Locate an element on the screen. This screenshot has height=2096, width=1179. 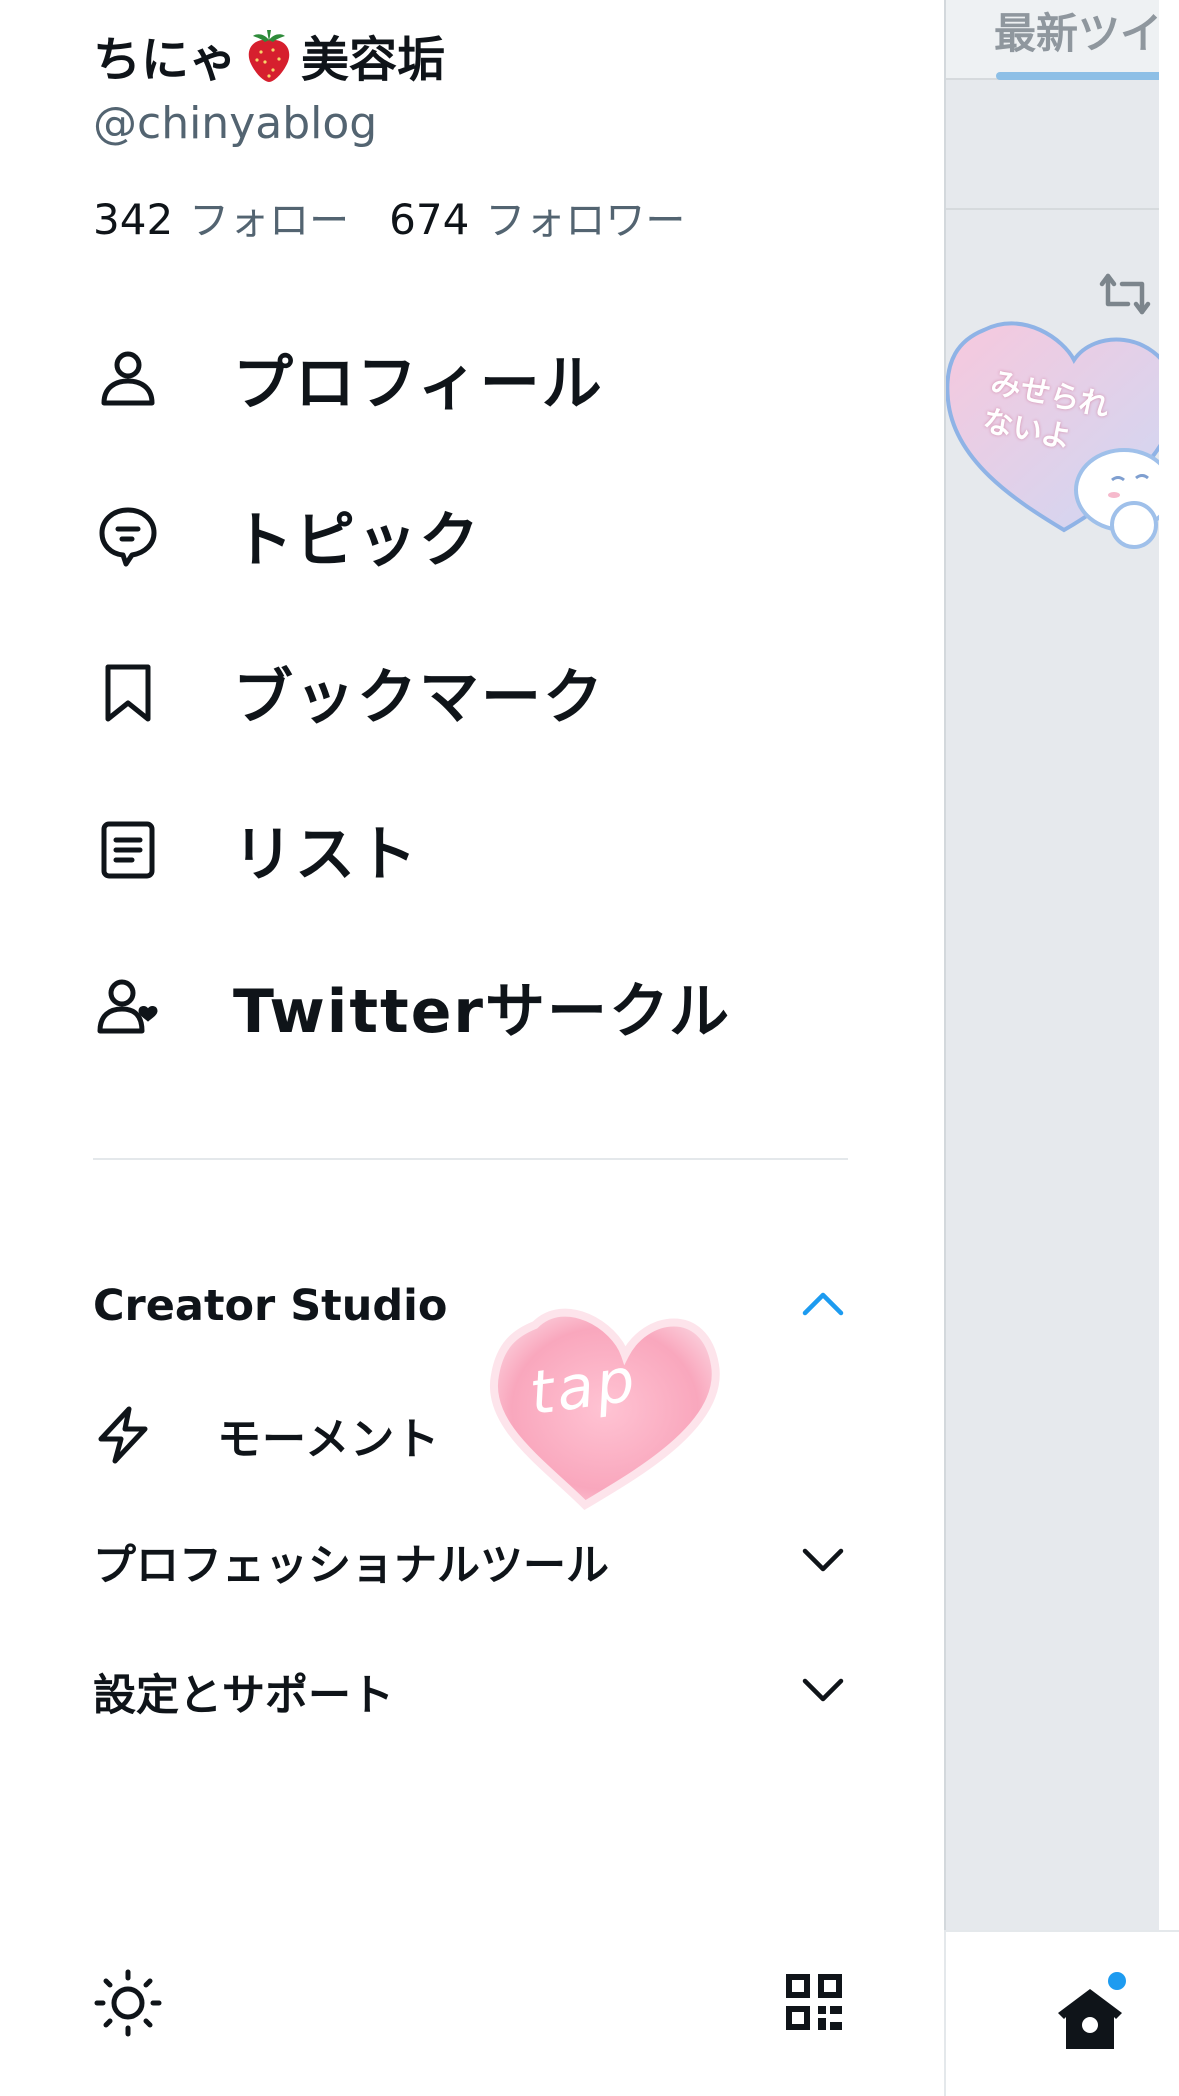
account-name-part-1: ちにゃ is located at coordinates (165, 60).